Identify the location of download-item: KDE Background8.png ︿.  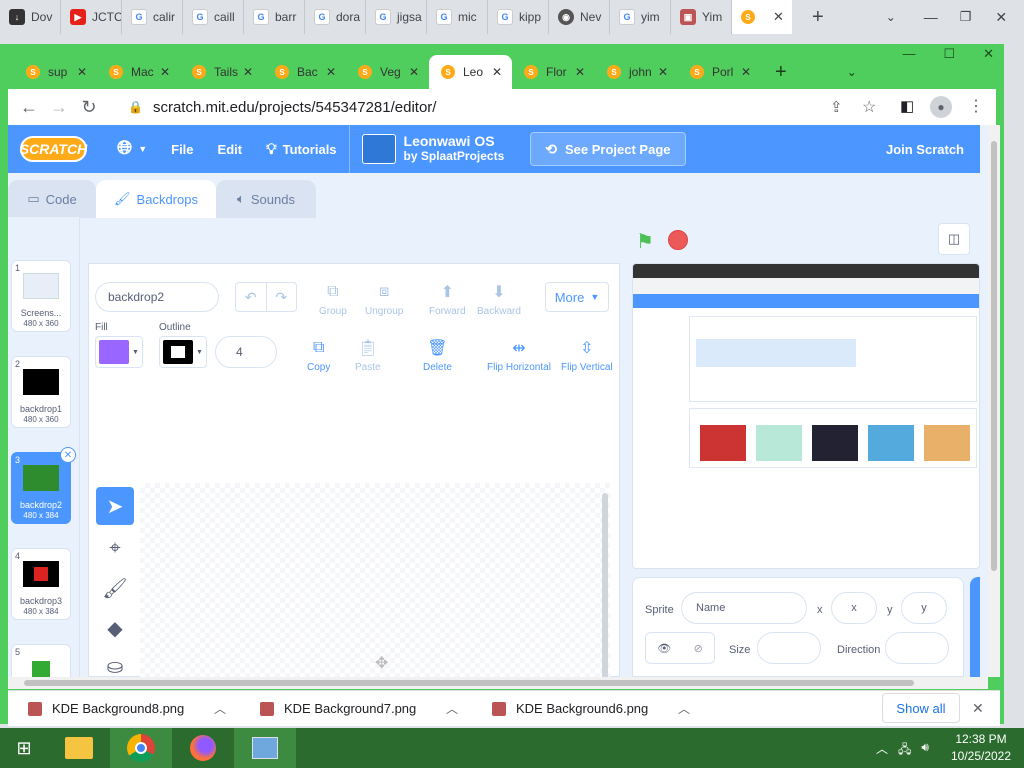
(124, 709).